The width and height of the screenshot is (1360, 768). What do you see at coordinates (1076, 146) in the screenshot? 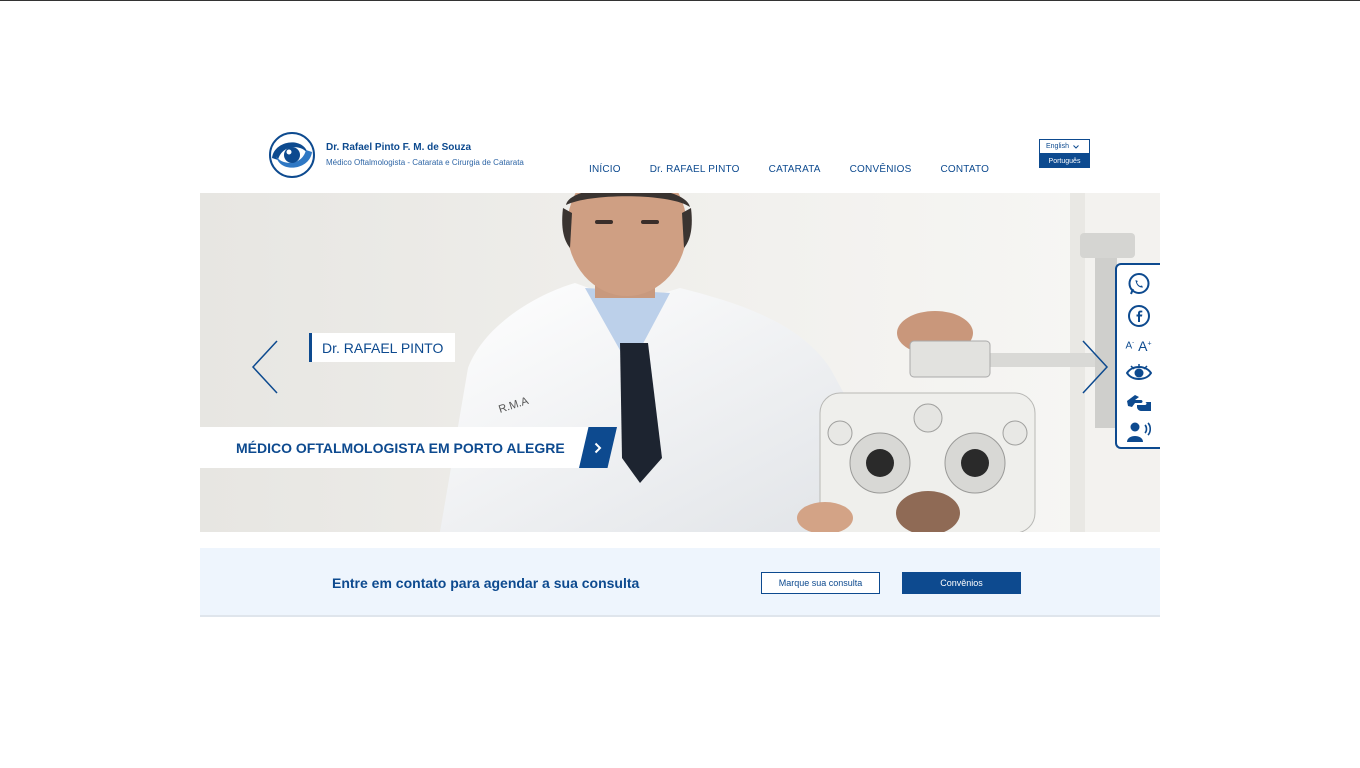
I see `chevron-down-icon` at bounding box center [1076, 146].